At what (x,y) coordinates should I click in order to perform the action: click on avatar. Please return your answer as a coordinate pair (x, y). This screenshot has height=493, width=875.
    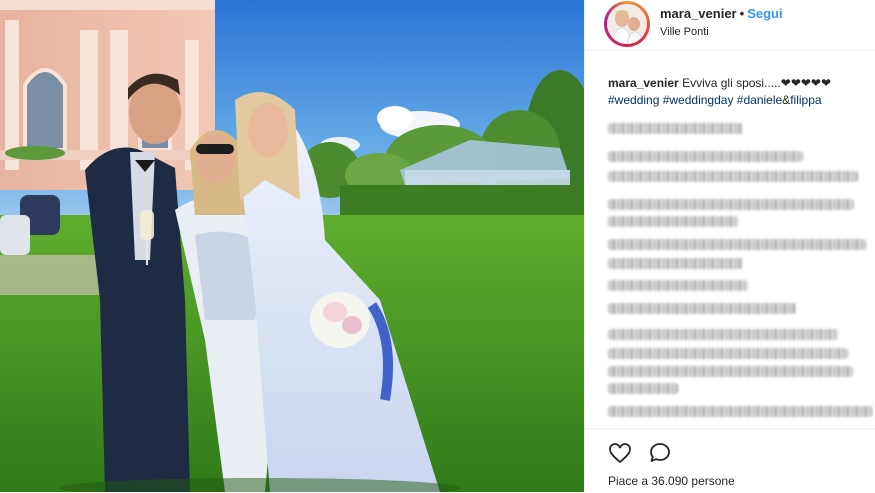
    Looking at the image, I should click on (627, 24).